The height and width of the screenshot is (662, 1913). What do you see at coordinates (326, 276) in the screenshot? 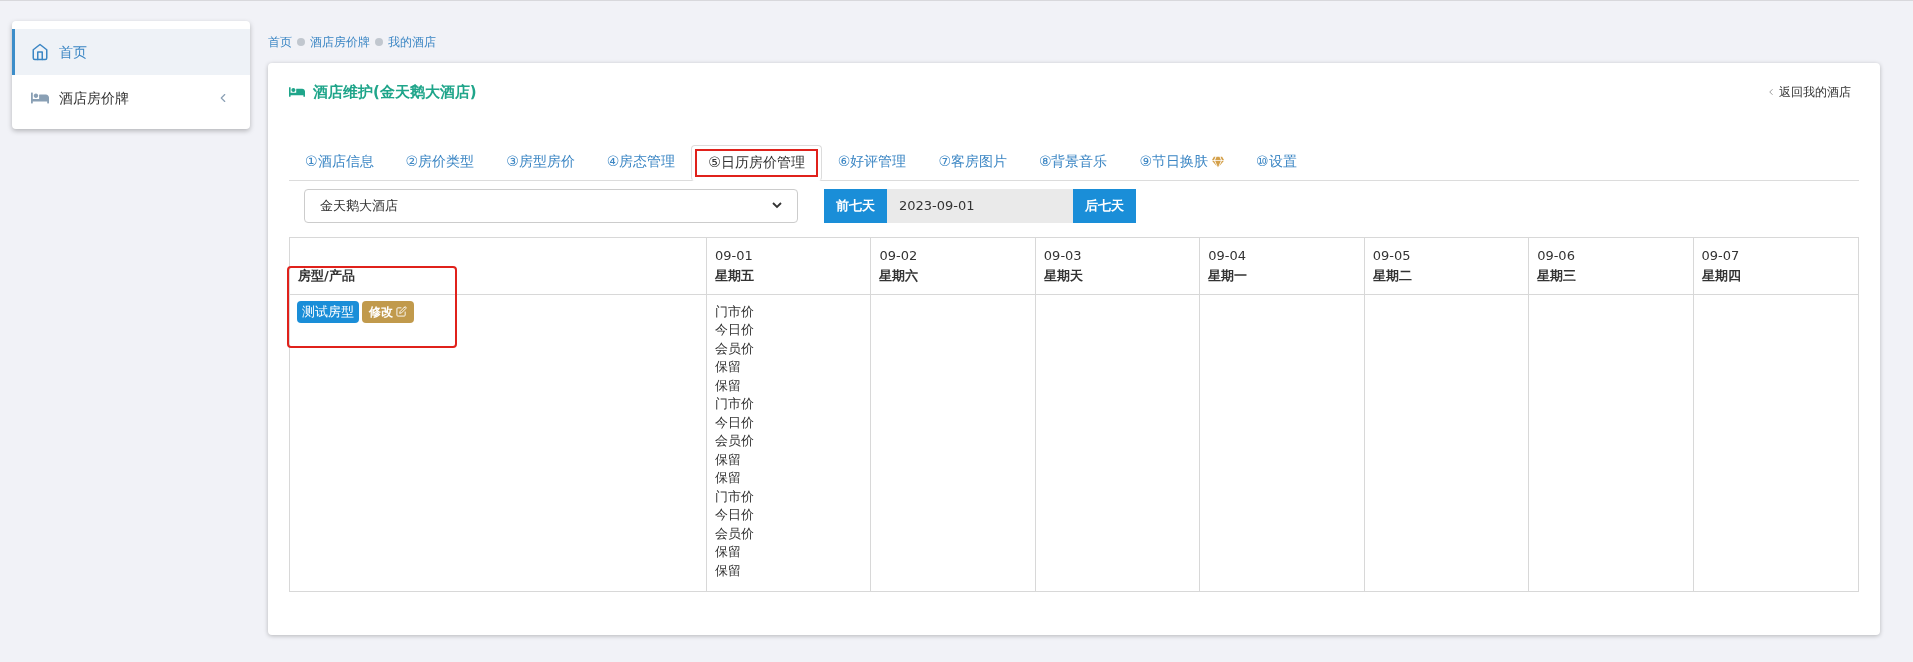
I see `column-header: 房型/产品` at bounding box center [326, 276].